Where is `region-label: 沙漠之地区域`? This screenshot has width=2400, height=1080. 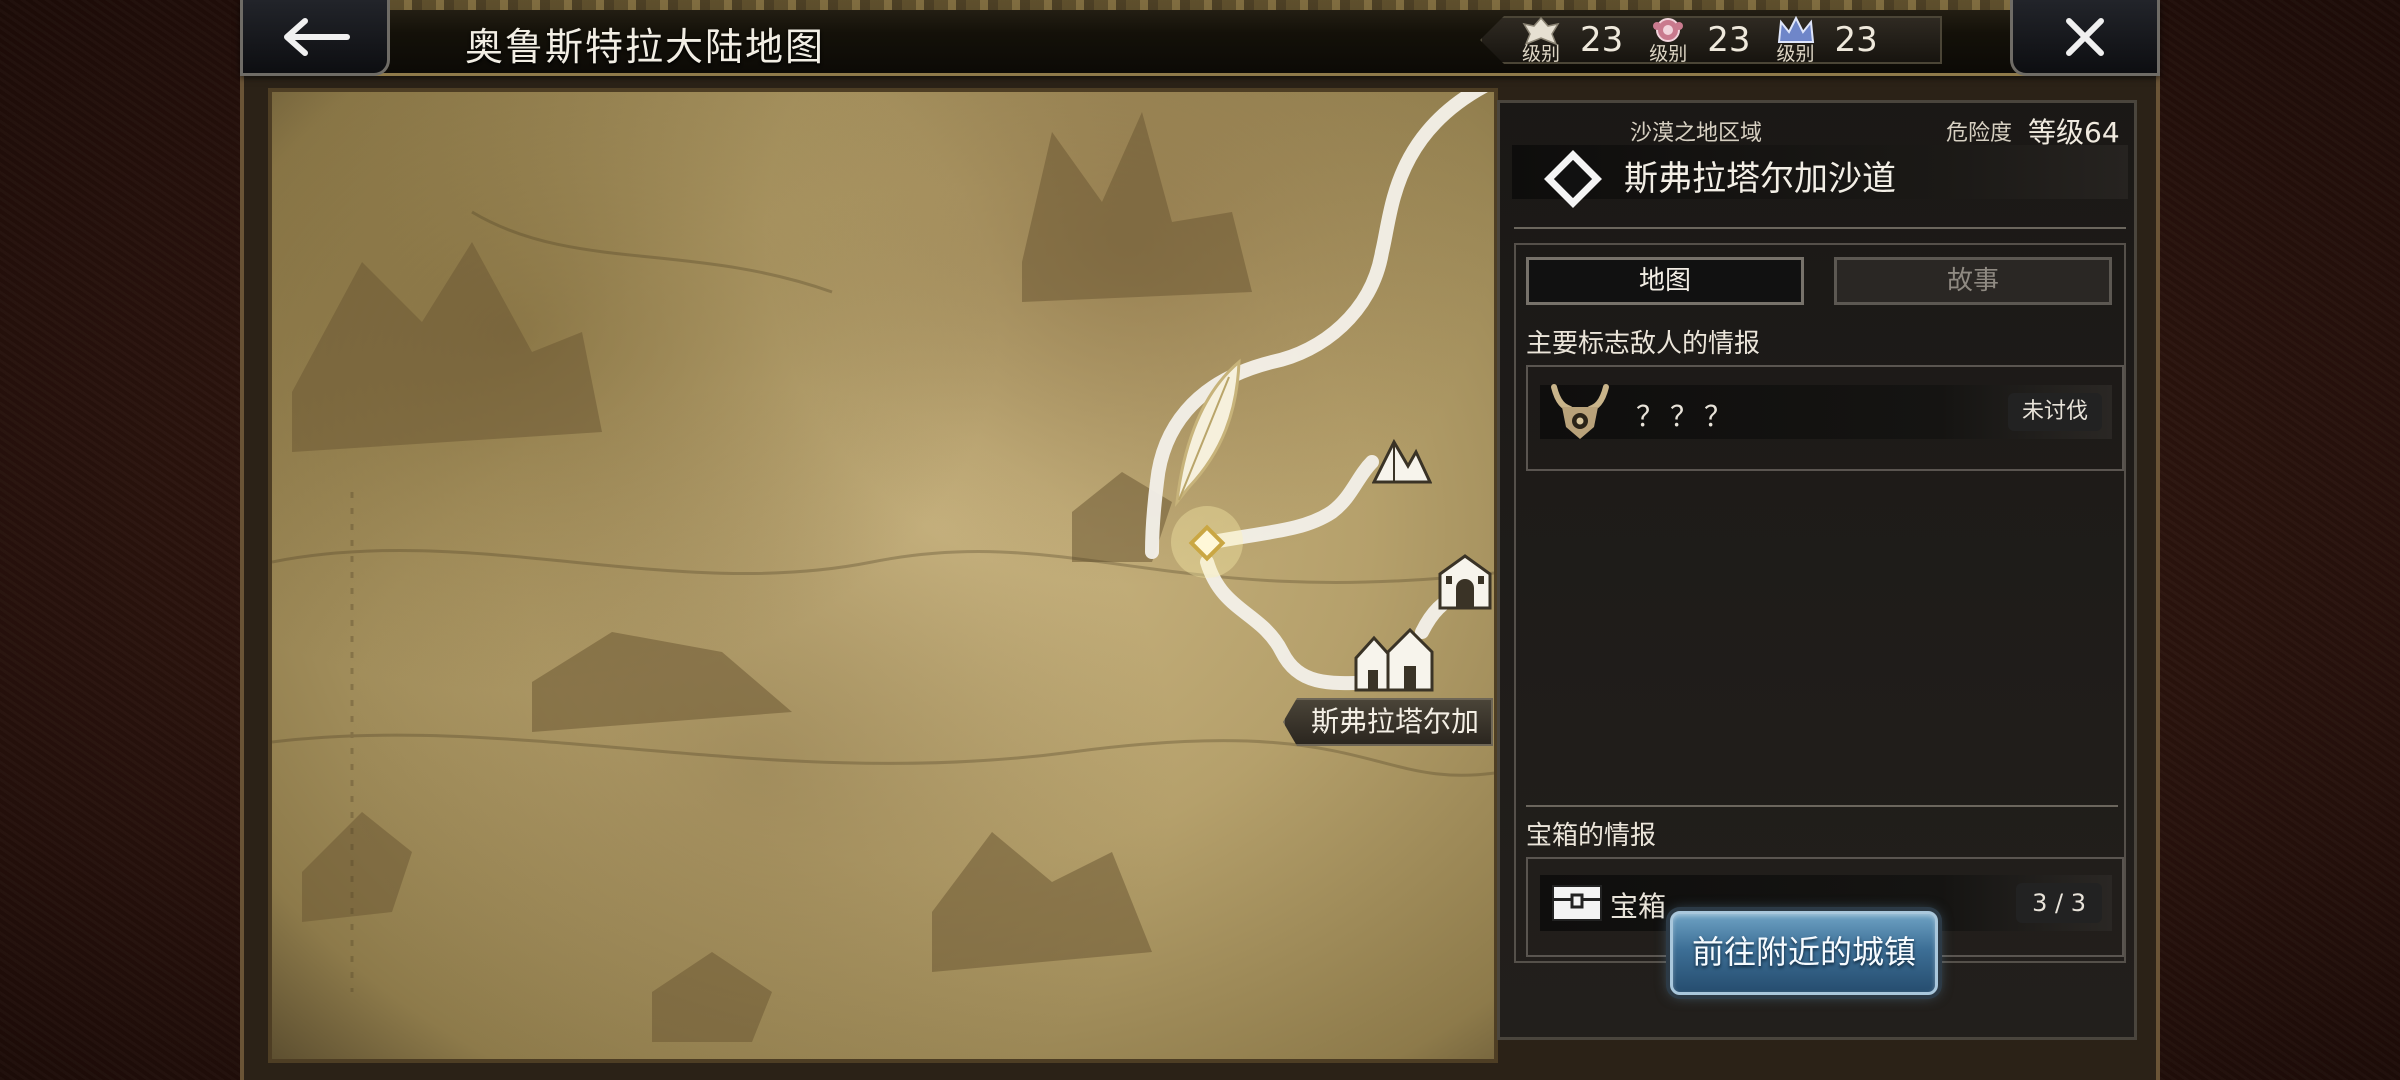 region-label: 沙漠之地区域 is located at coordinates (1696, 133).